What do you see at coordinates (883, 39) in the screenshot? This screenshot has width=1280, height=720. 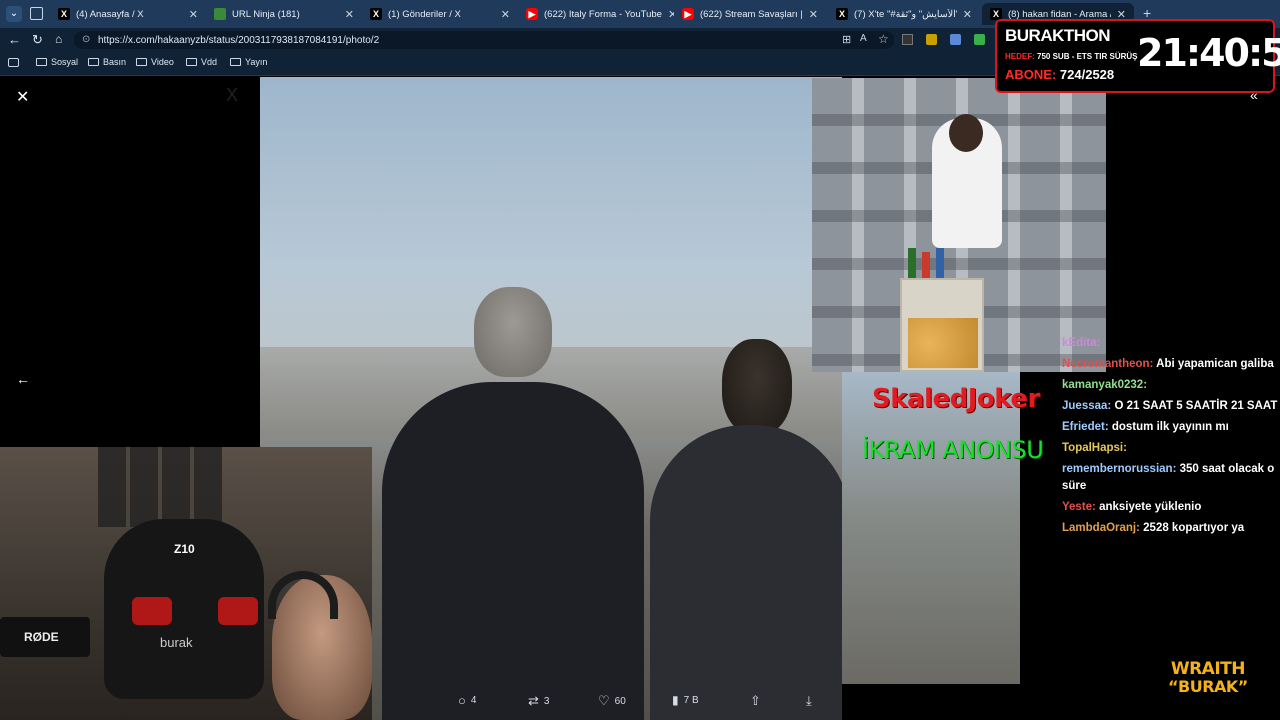 I see `favorite-star-icon: ☆` at bounding box center [883, 39].